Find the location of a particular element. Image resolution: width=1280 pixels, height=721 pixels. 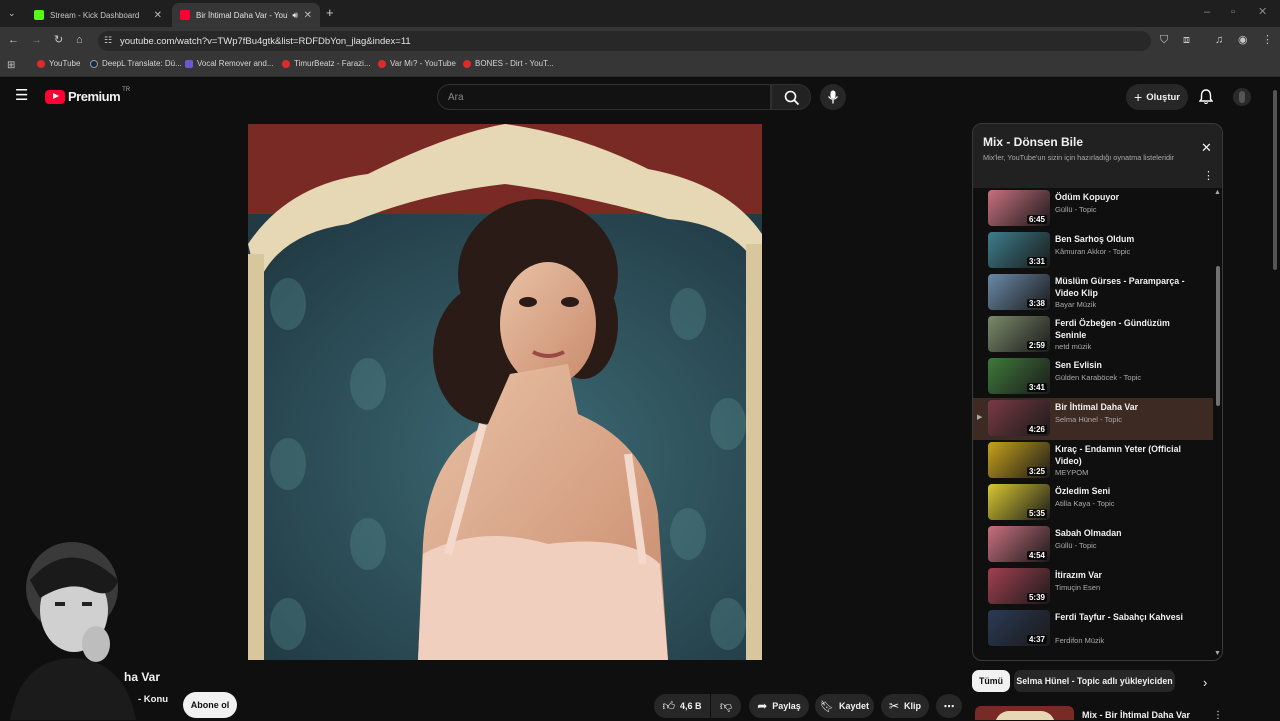

clip-button: ✂ Klip is located at coordinates (905, 706).